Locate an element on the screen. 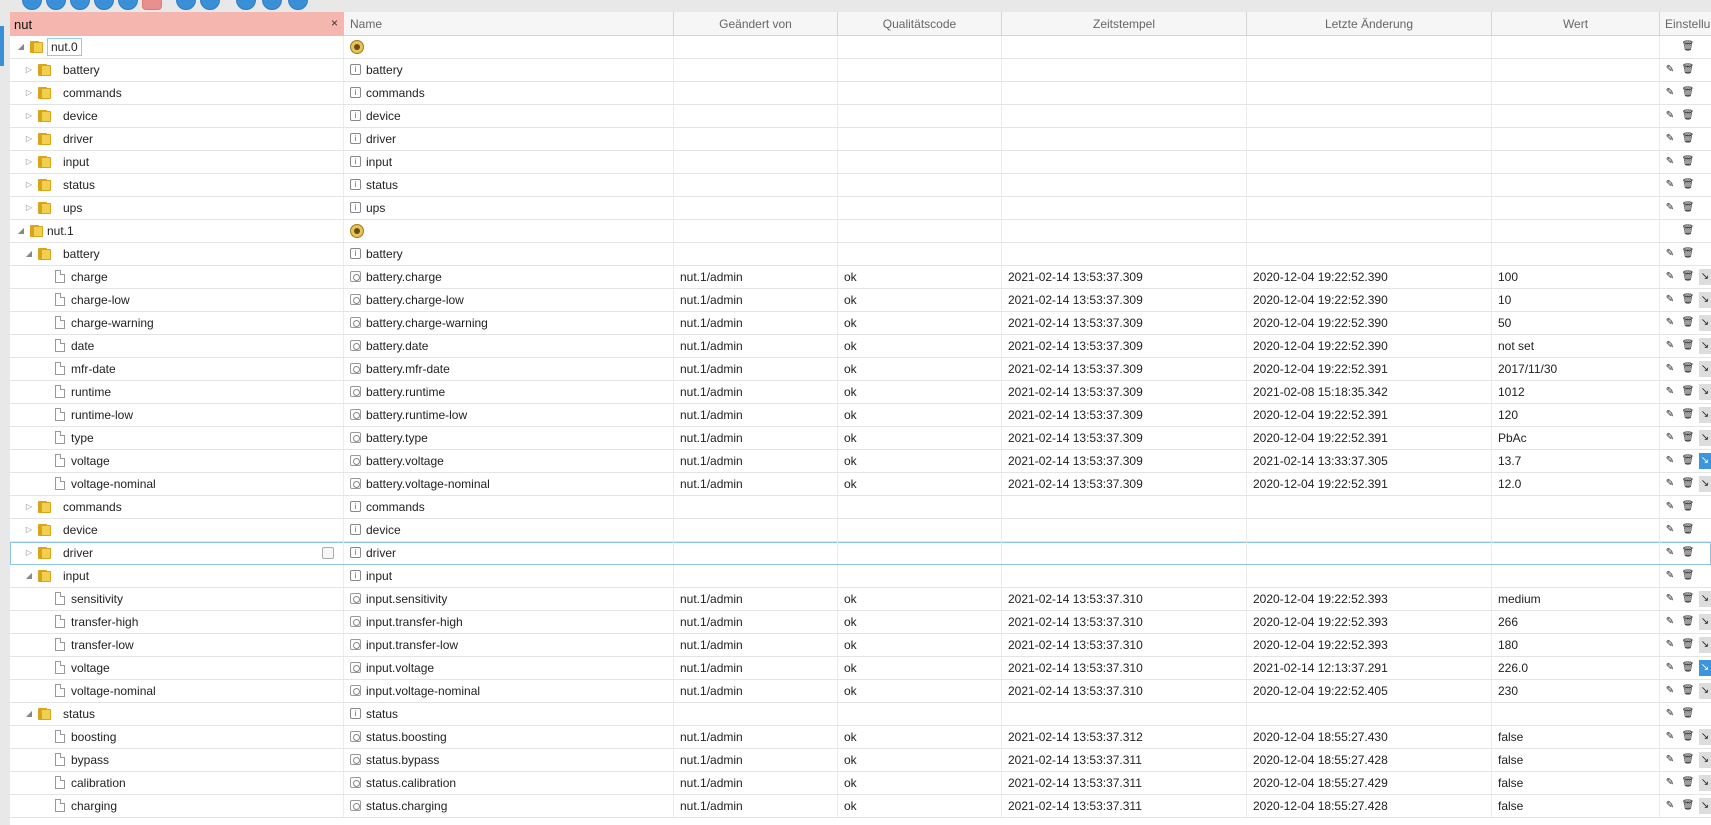 Image resolution: width=1711 pixels, height=825 pixels. table-row: ▷ status i status ✎ 🗑 is located at coordinates (860, 185).